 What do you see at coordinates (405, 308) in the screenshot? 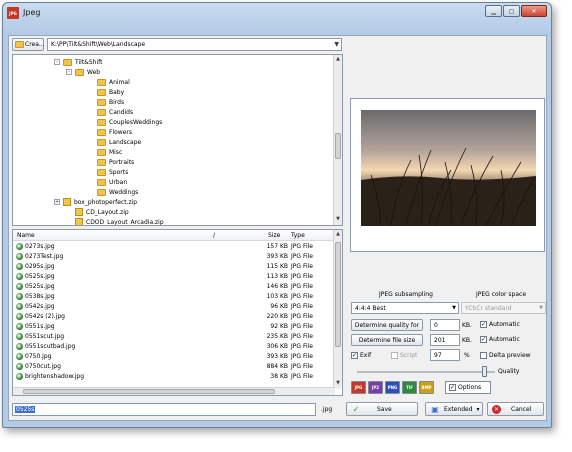
I see `subsampling-select: 4:4:4 Best ▼` at bounding box center [405, 308].